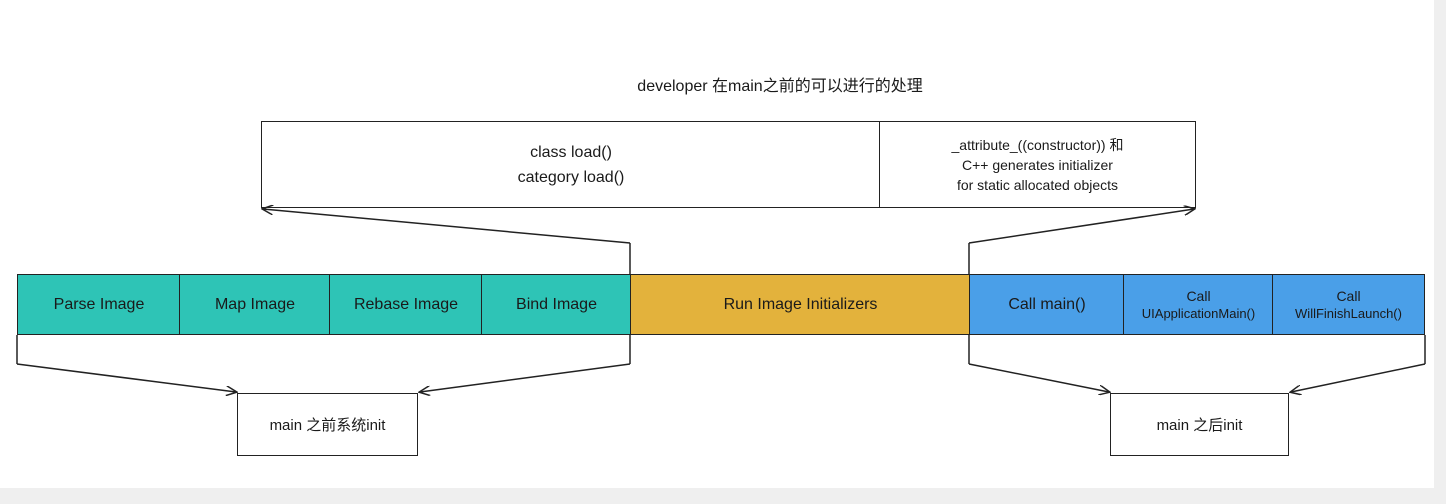 The height and width of the screenshot is (504, 1446). I want to click on phase-call-willfinishlaunch: Call WillFinishLaunch(), so click(1348, 304).